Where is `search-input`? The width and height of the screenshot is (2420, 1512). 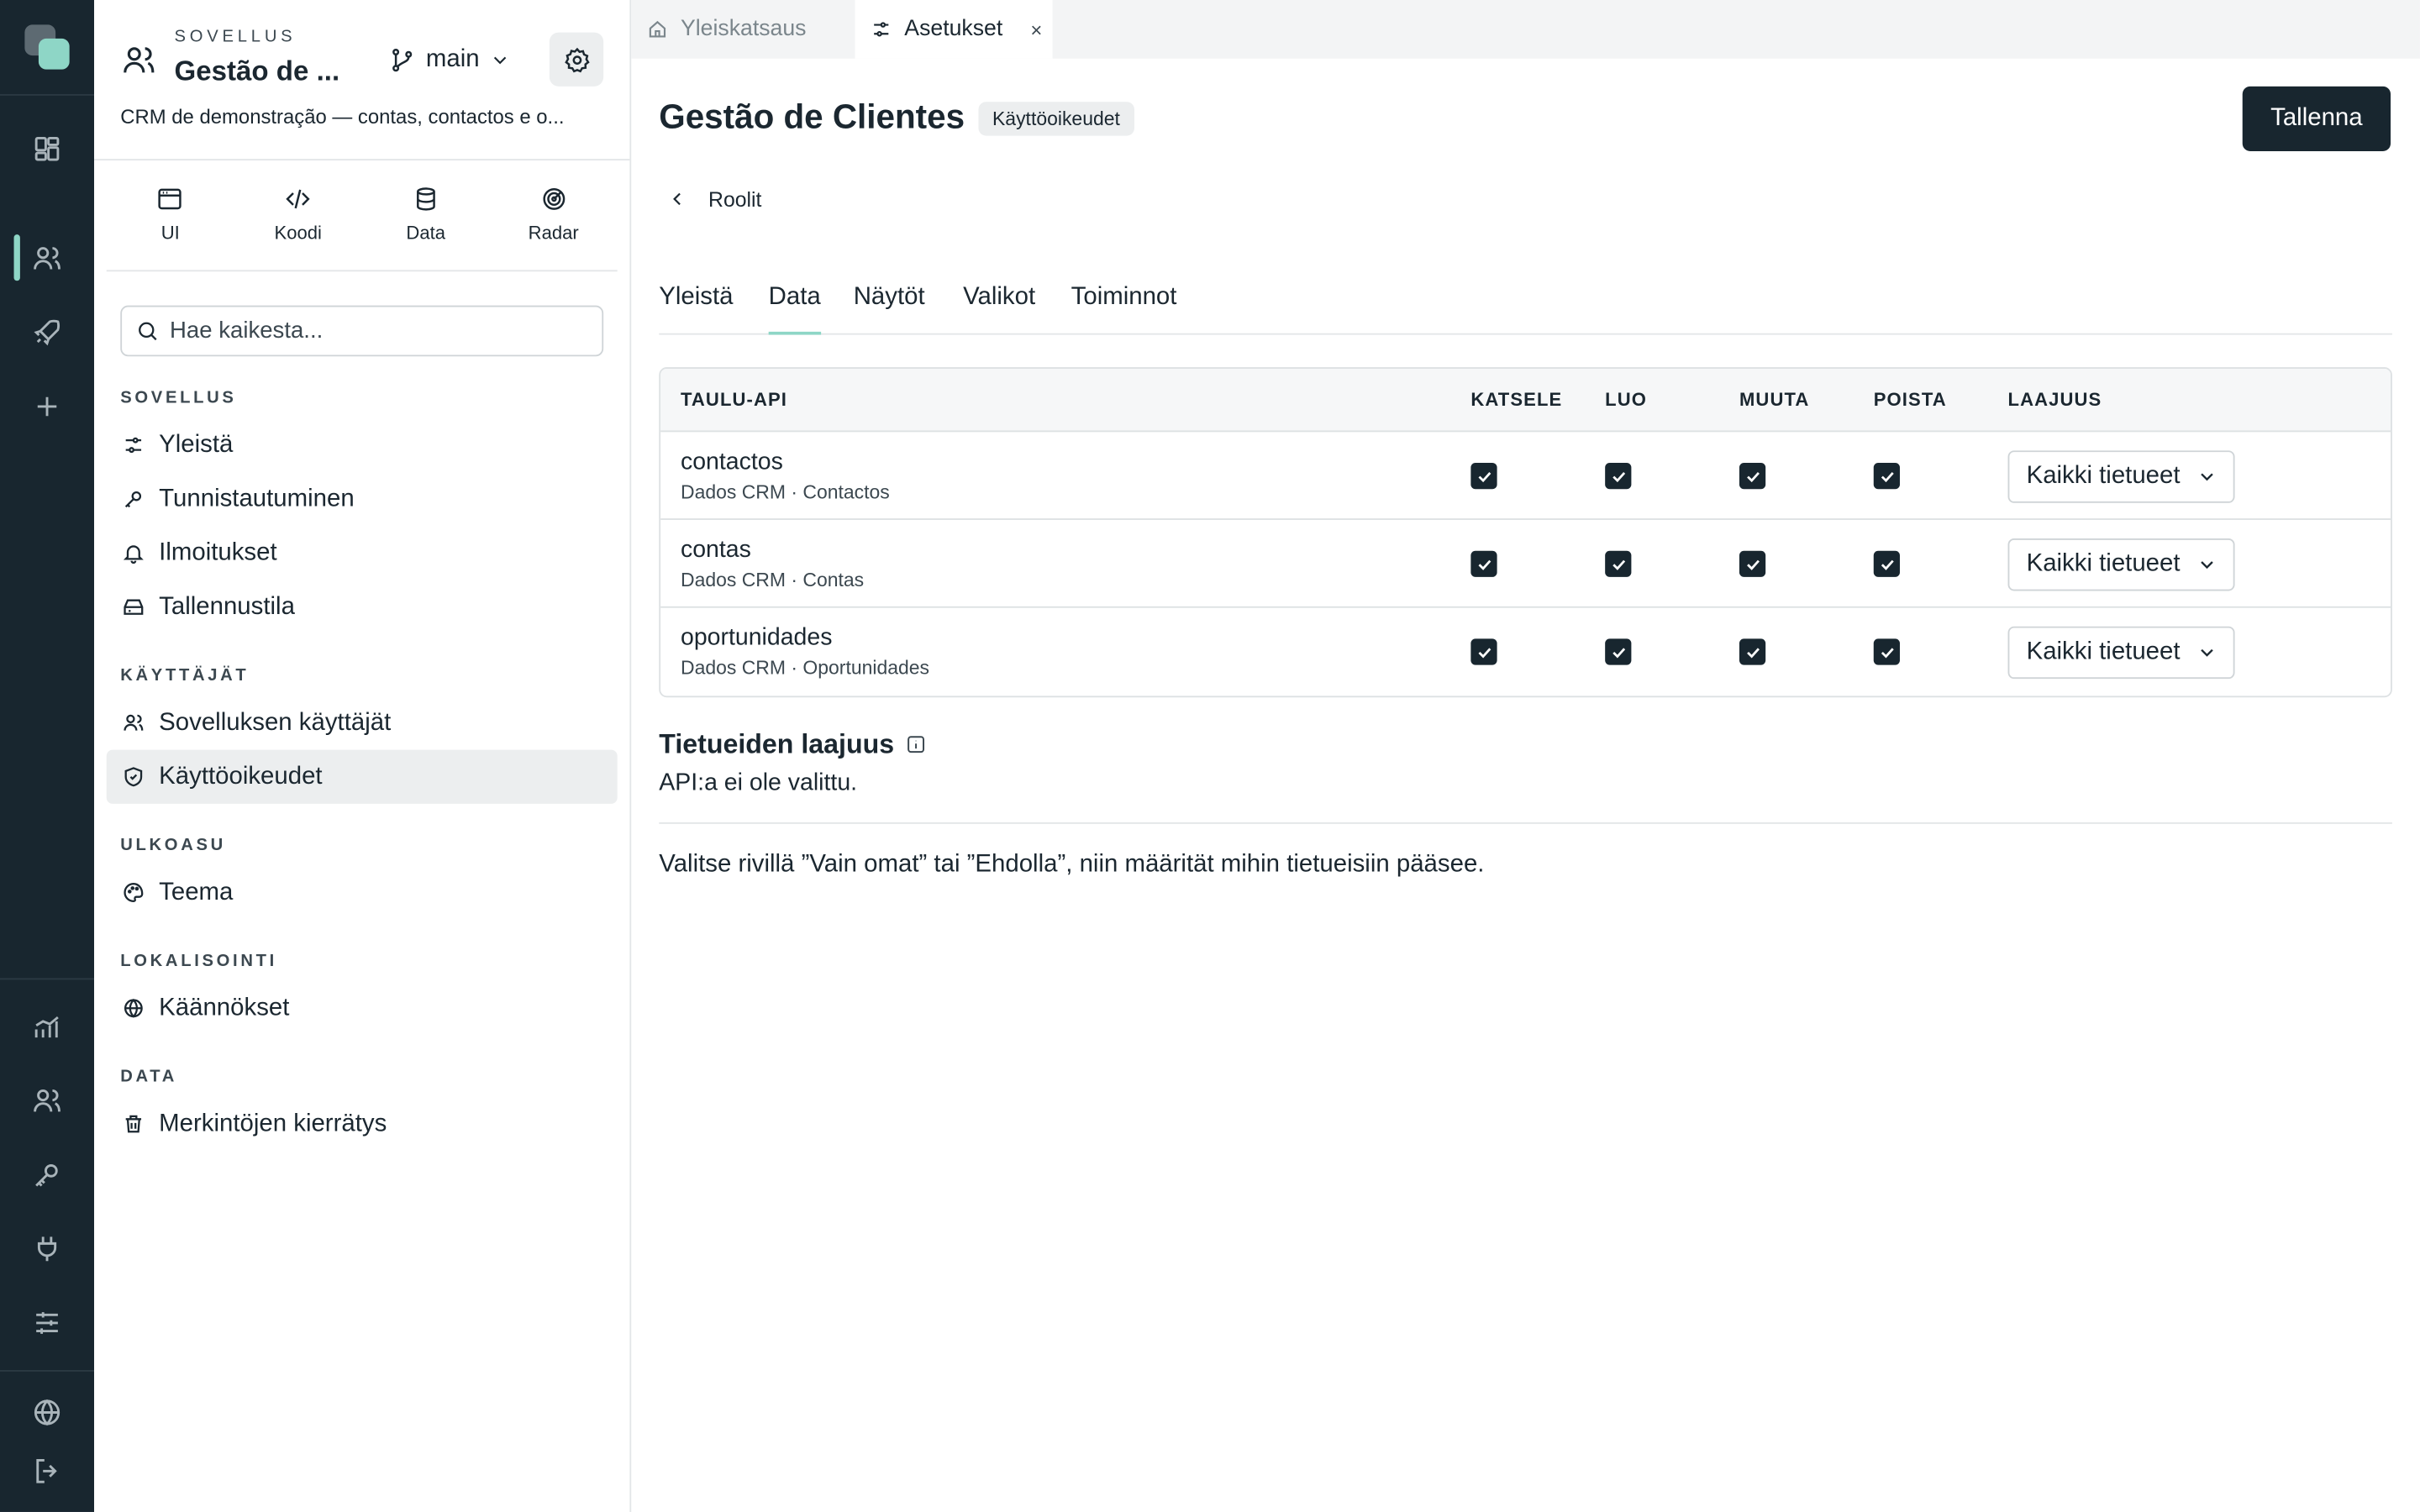
search-input is located at coordinates (378, 331).